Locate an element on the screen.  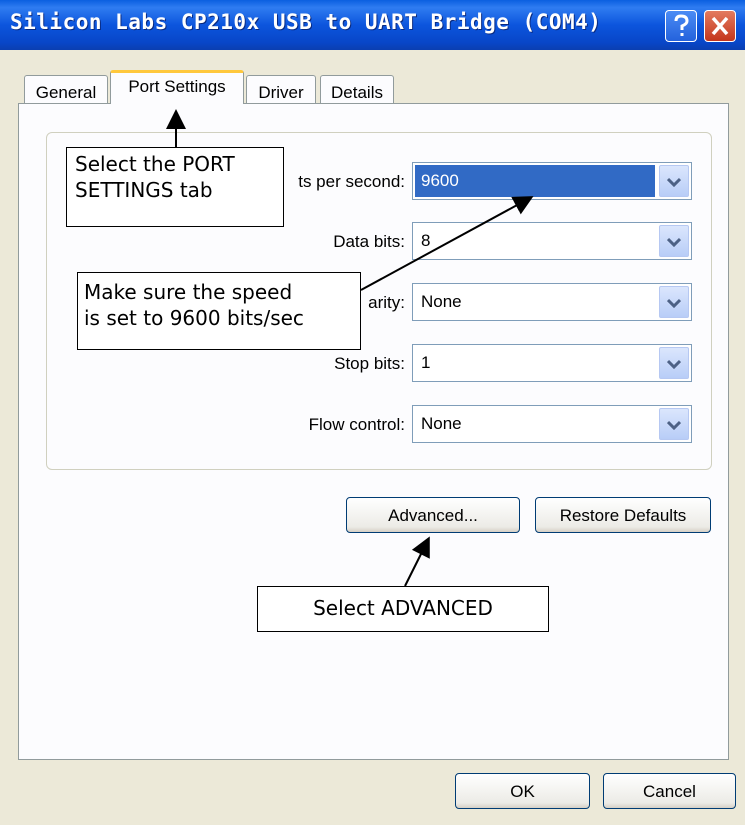
arrow-to-advanced-button is located at coordinates (417, 561).